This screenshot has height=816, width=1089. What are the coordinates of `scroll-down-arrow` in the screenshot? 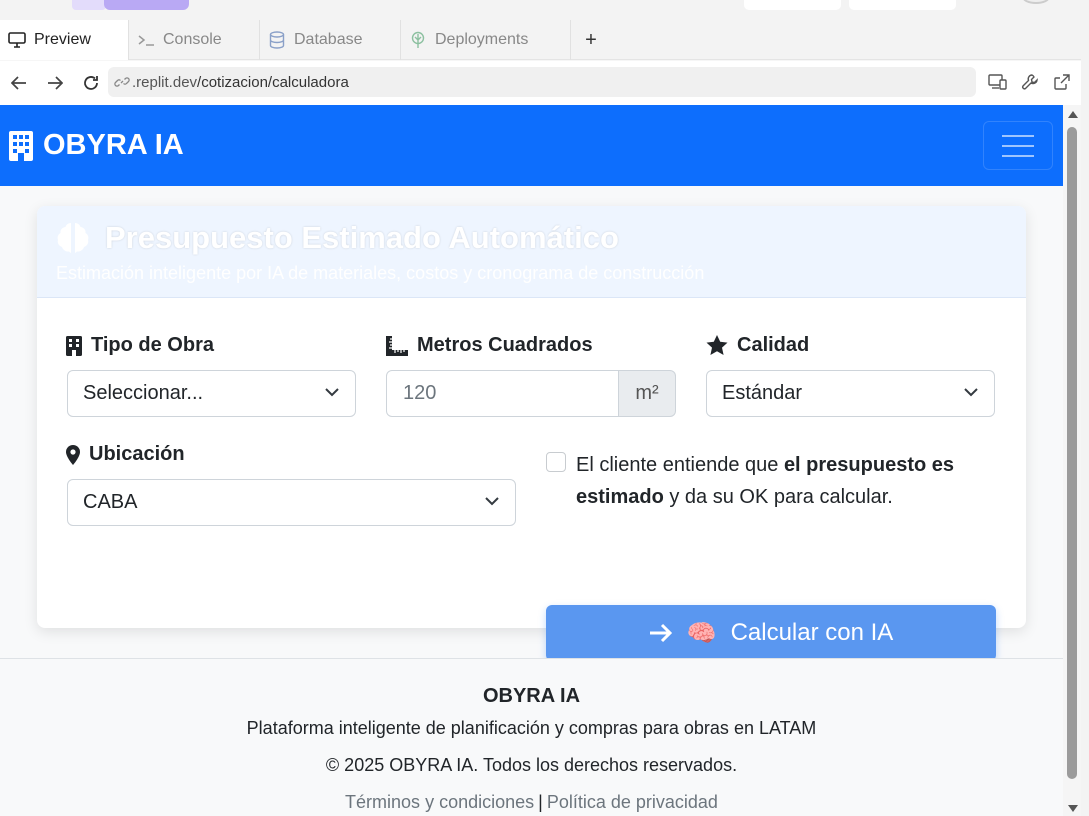 It's located at (1073, 808).